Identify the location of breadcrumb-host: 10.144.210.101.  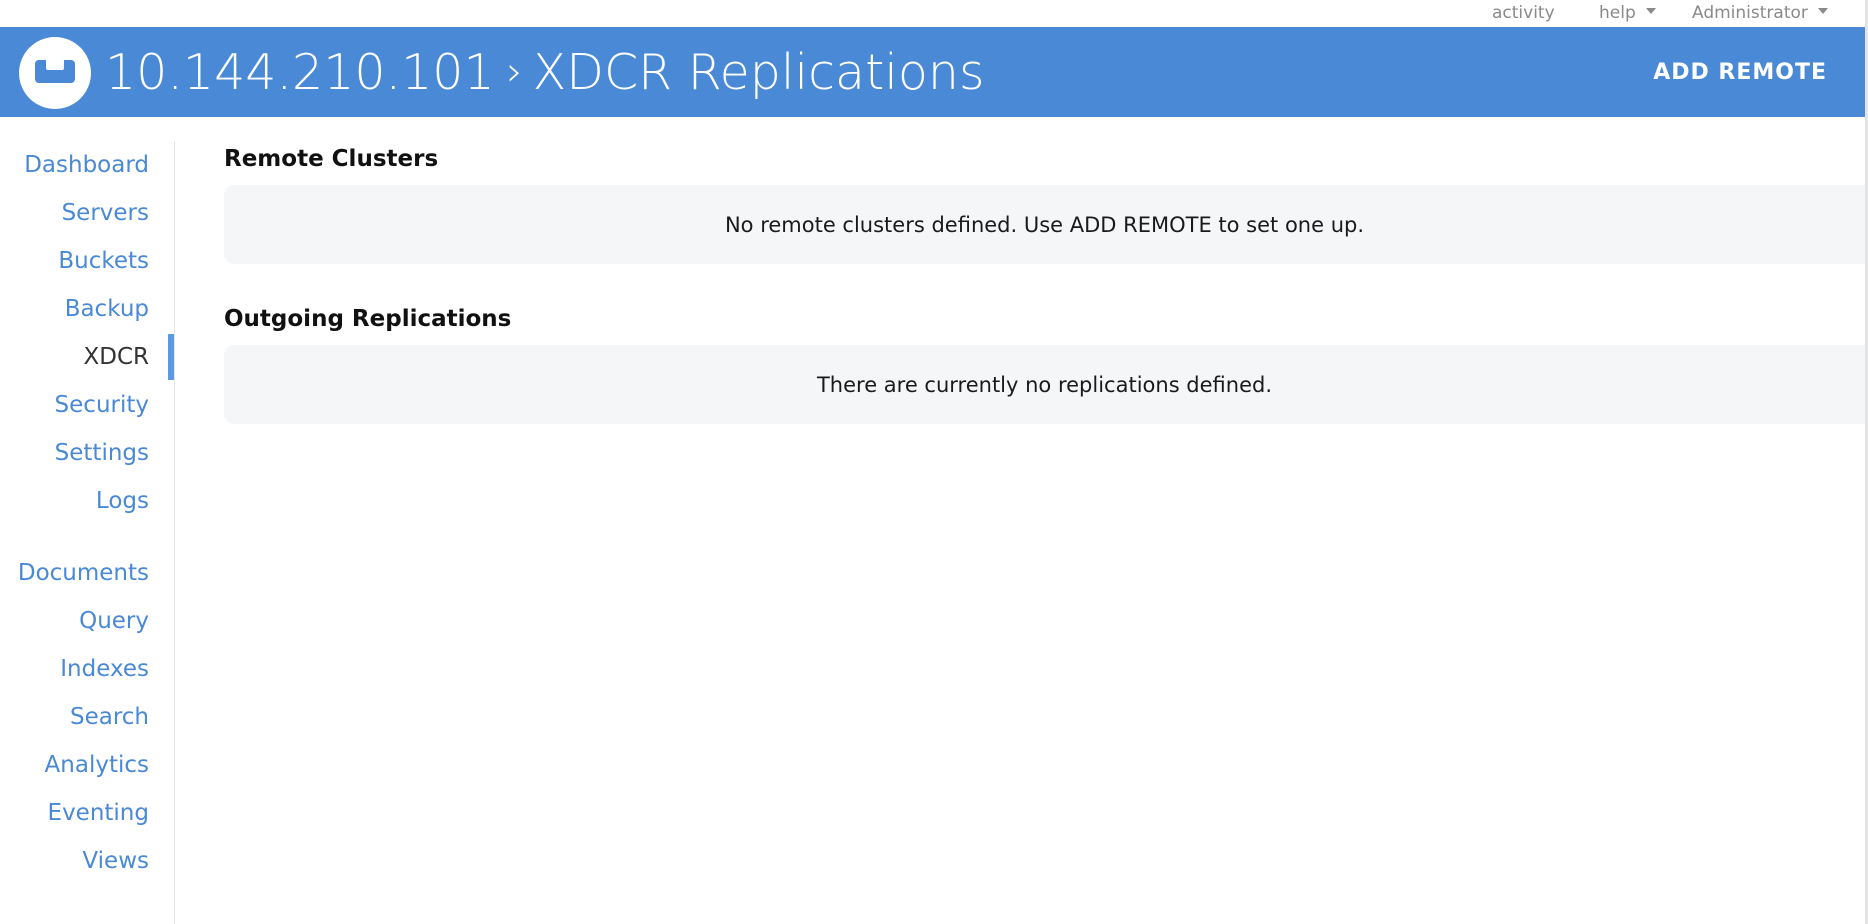
(300, 72).